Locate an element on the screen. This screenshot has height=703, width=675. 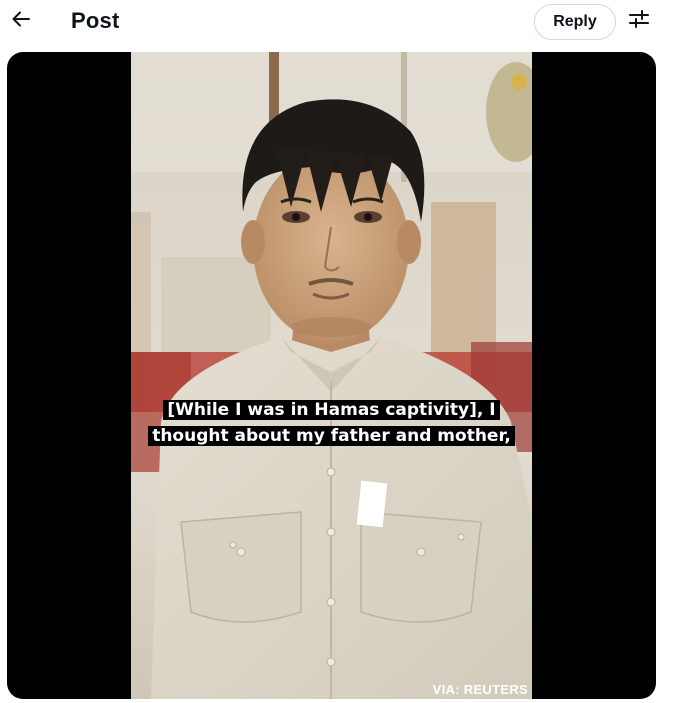
filter-settings-button is located at coordinates (639, 21).